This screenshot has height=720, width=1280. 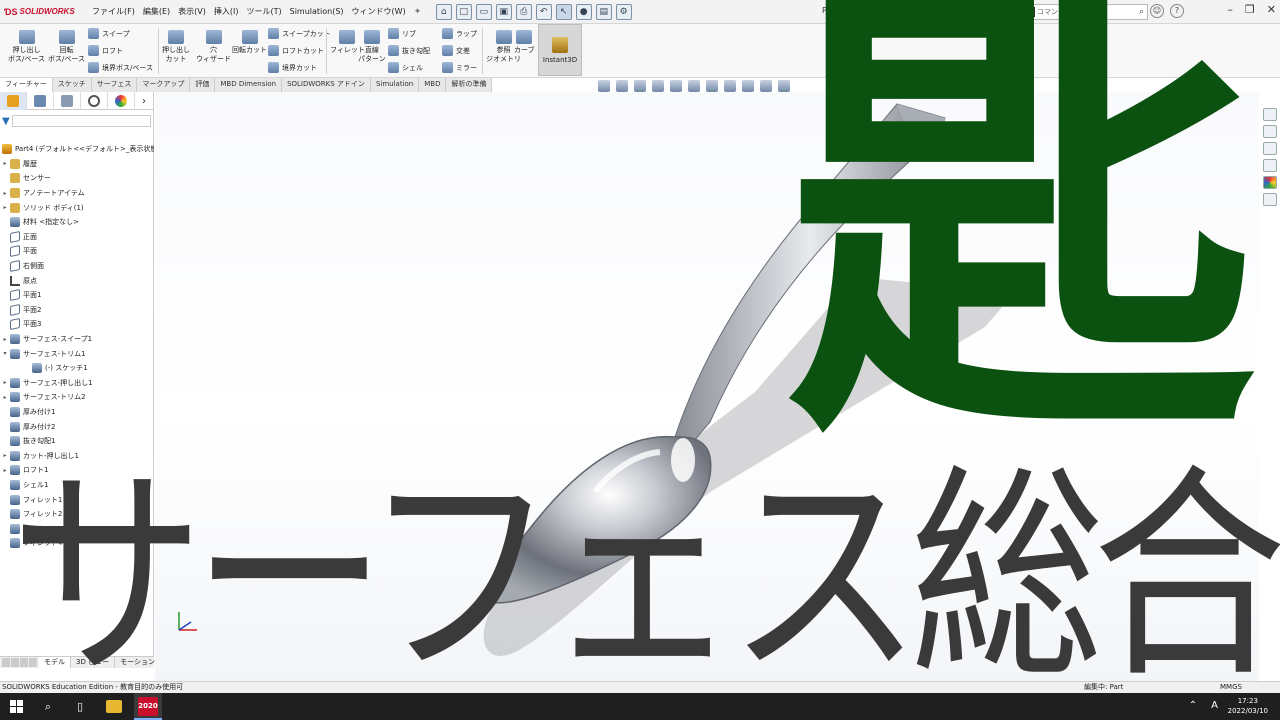 I want to click on draft-button: 抜き勾配, so click(x=409, y=50).